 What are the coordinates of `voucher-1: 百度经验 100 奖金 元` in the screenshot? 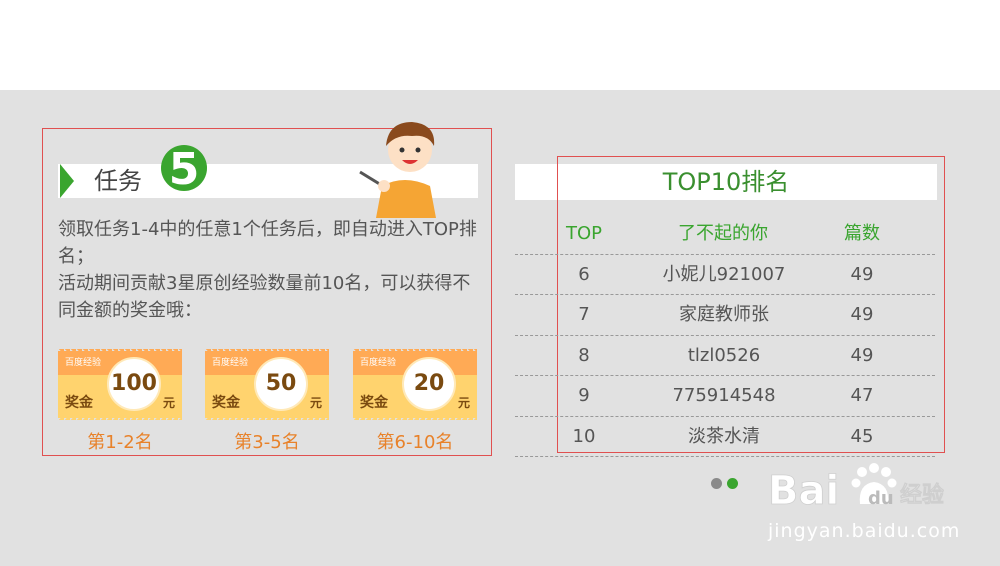 It's located at (120, 384).